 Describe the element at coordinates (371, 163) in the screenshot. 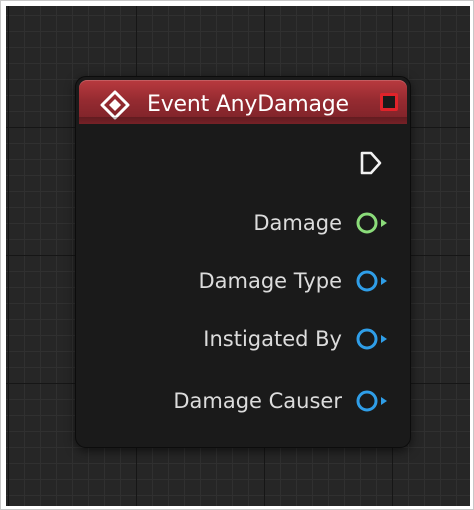

I see `exec-output-pin-icon` at that location.